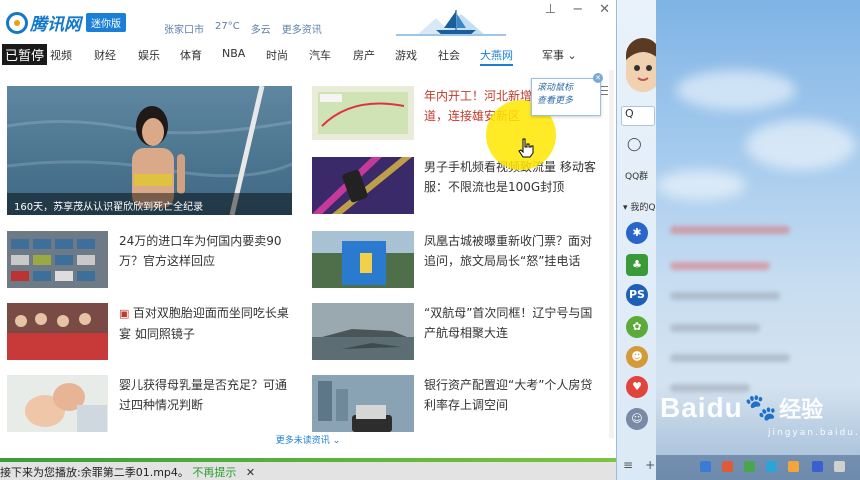  Describe the element at coordinates (637, 233) in the screenshot. I see `paw-icon: ✱` at that location.